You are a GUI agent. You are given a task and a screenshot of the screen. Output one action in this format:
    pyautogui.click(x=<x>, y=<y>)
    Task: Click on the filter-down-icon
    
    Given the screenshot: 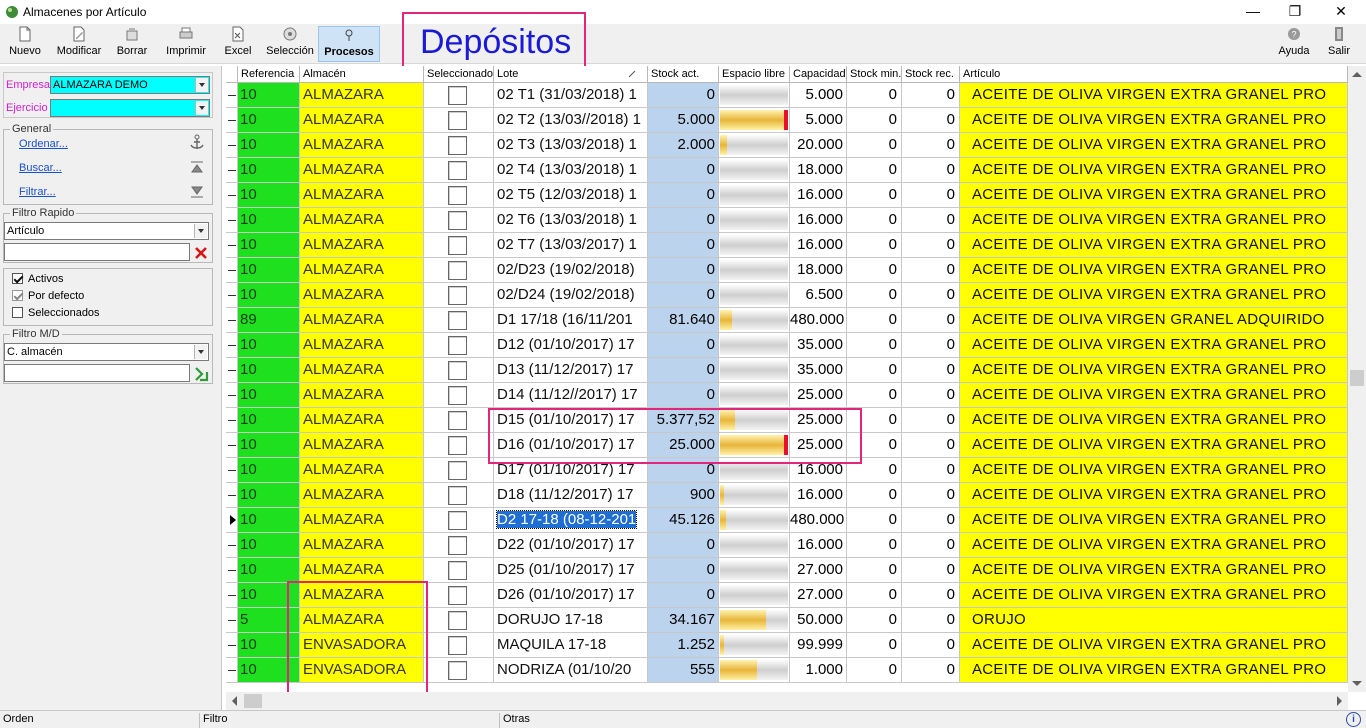 What is the action you would take?
    pyautogui.click(x=197, y=192)
    